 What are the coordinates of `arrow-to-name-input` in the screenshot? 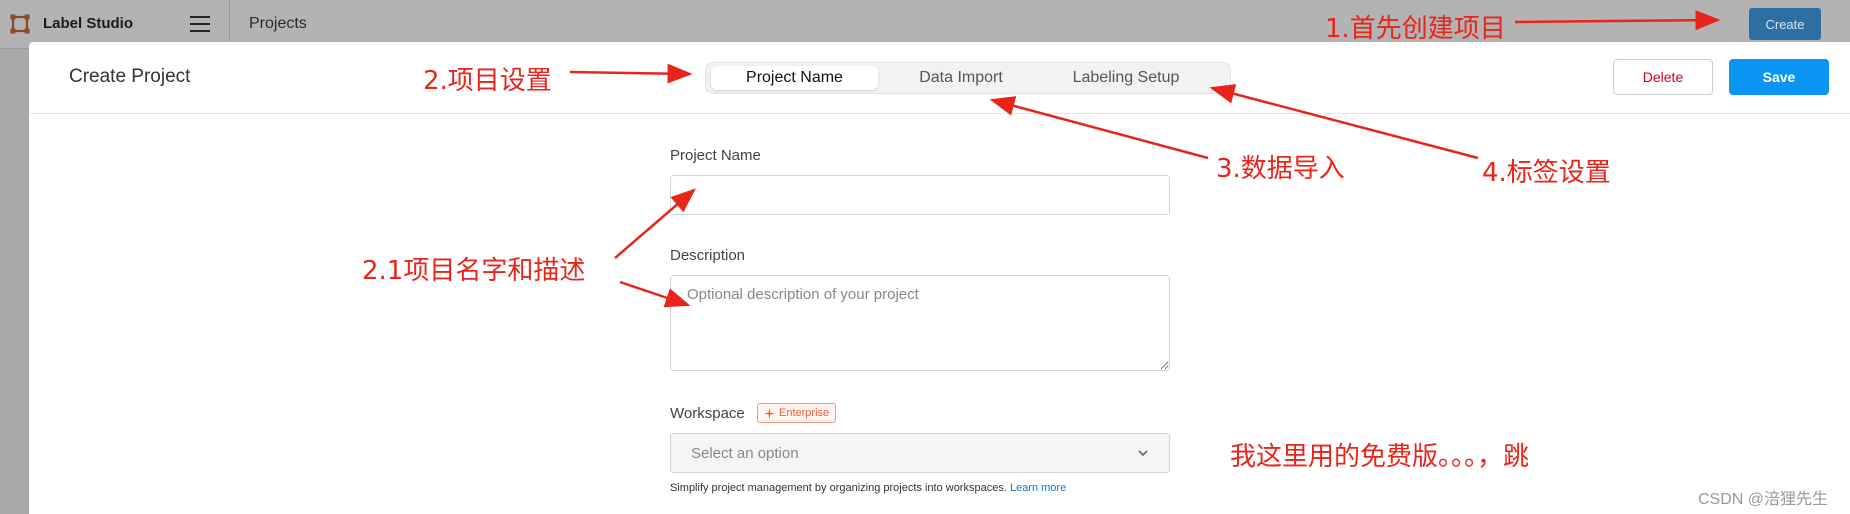 It's located at (655, 223).